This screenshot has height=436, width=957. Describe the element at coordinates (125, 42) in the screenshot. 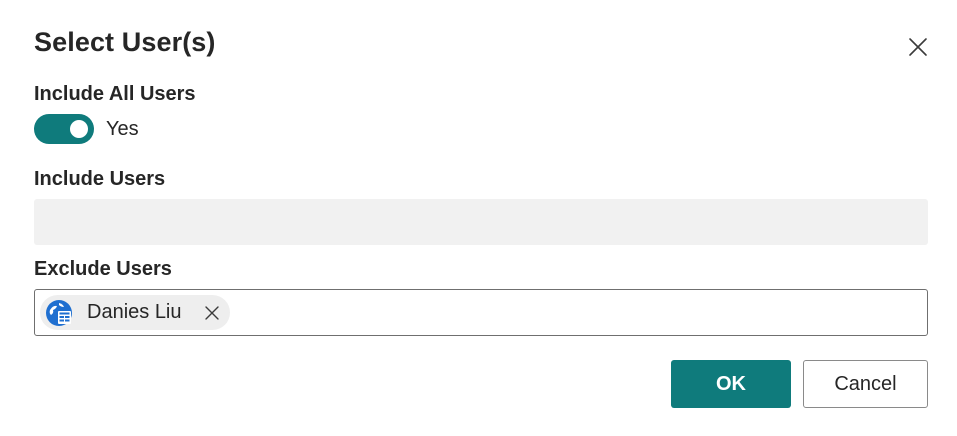

I see `dialog-title: Select User(s)` at that location.